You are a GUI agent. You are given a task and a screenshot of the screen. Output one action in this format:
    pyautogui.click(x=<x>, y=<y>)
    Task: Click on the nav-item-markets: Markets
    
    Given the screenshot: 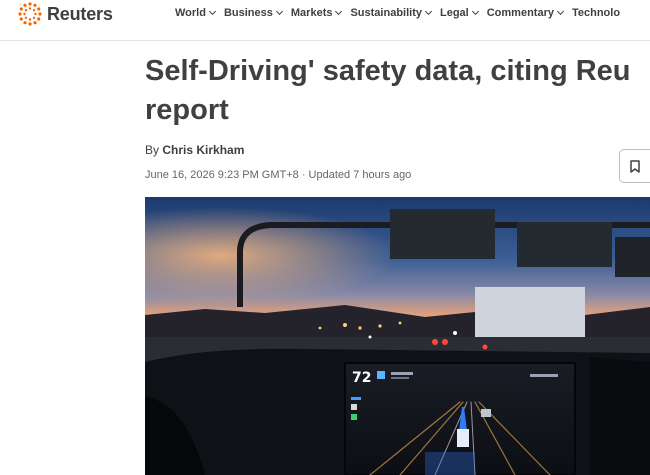 What is the action you would take?
    pyautogui.click(x=316, y=13)
    